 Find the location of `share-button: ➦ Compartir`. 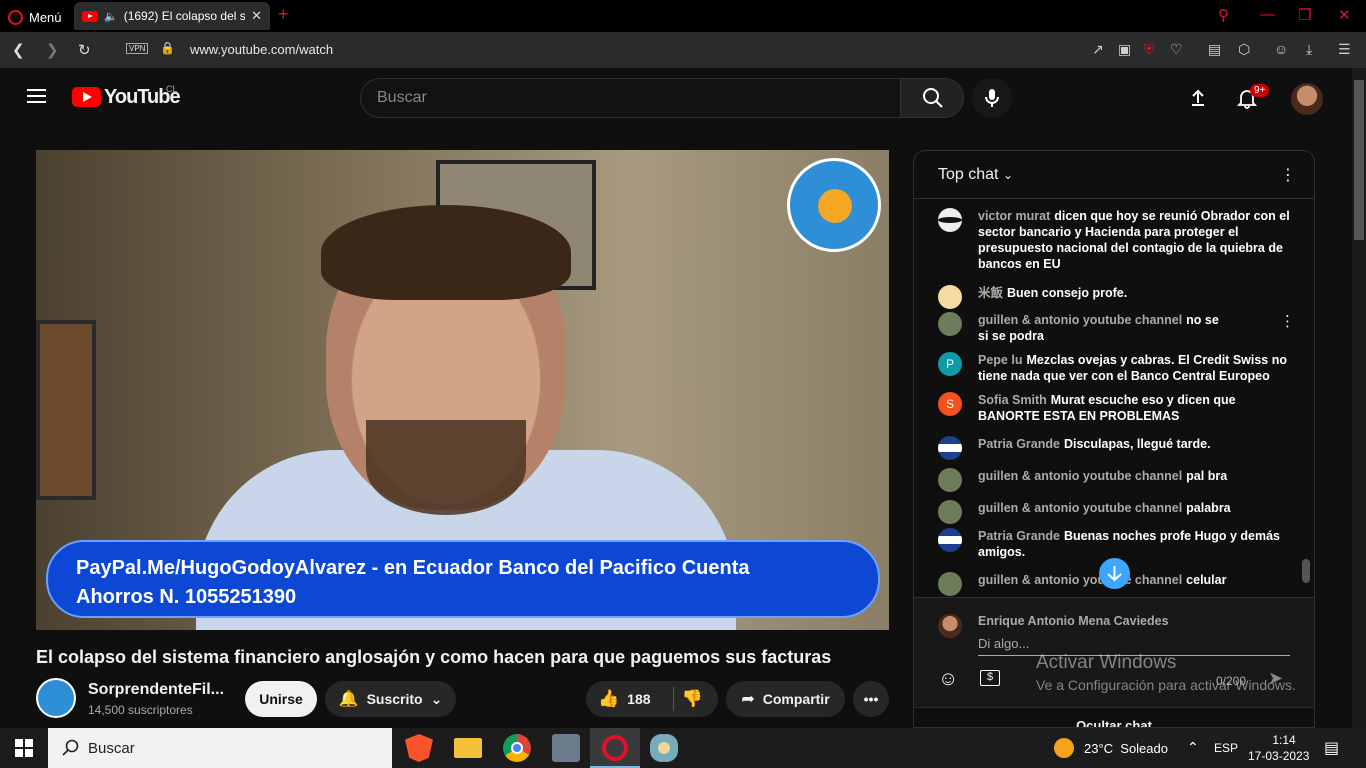

share-button: ➦ Compartir is located at coordinates (785, 699).